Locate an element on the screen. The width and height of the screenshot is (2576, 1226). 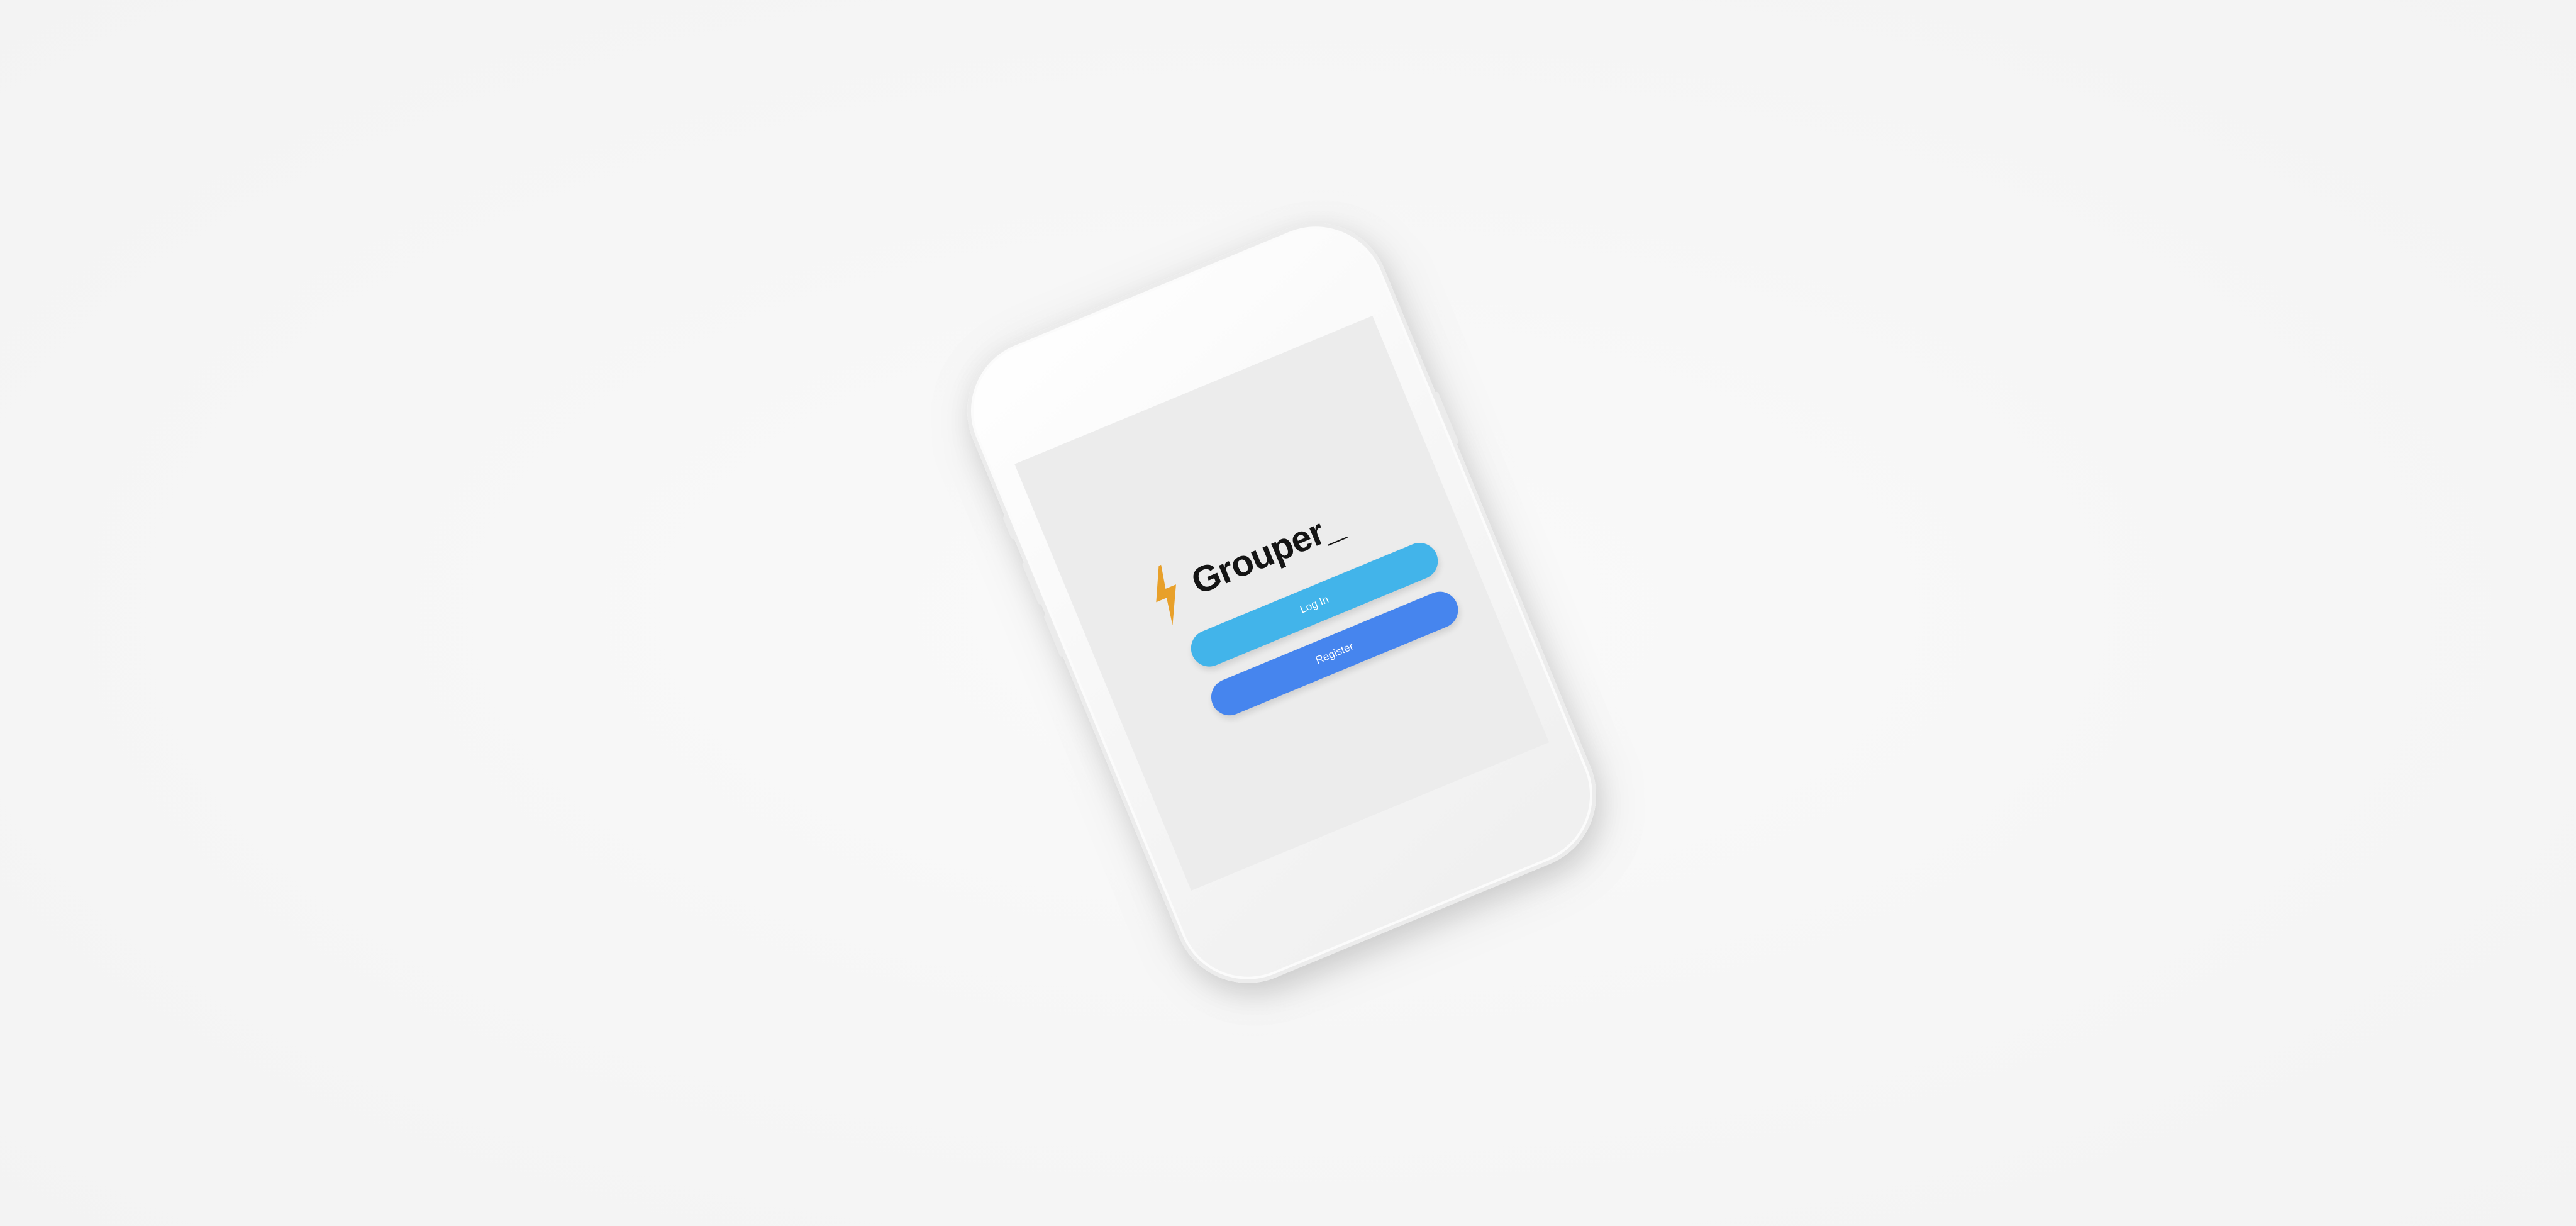
app-screen: Grouper_ Log In Register is located at coordinates (1282, 603).